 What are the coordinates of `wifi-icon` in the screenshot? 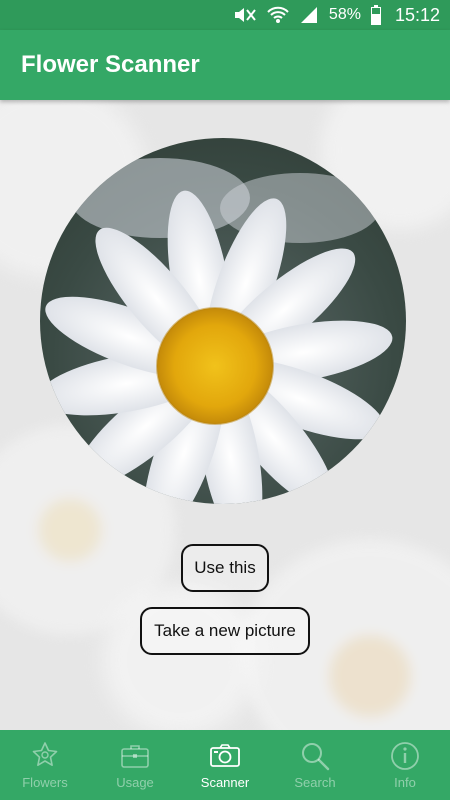 It's located at (278, 15).